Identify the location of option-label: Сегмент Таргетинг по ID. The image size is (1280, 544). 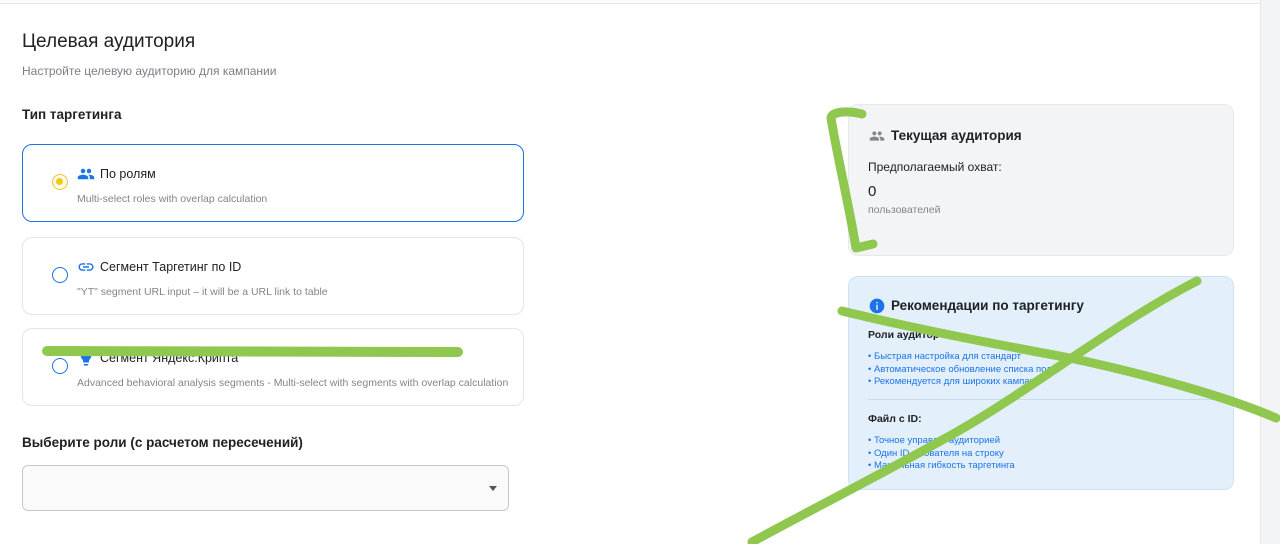
(171, 267).